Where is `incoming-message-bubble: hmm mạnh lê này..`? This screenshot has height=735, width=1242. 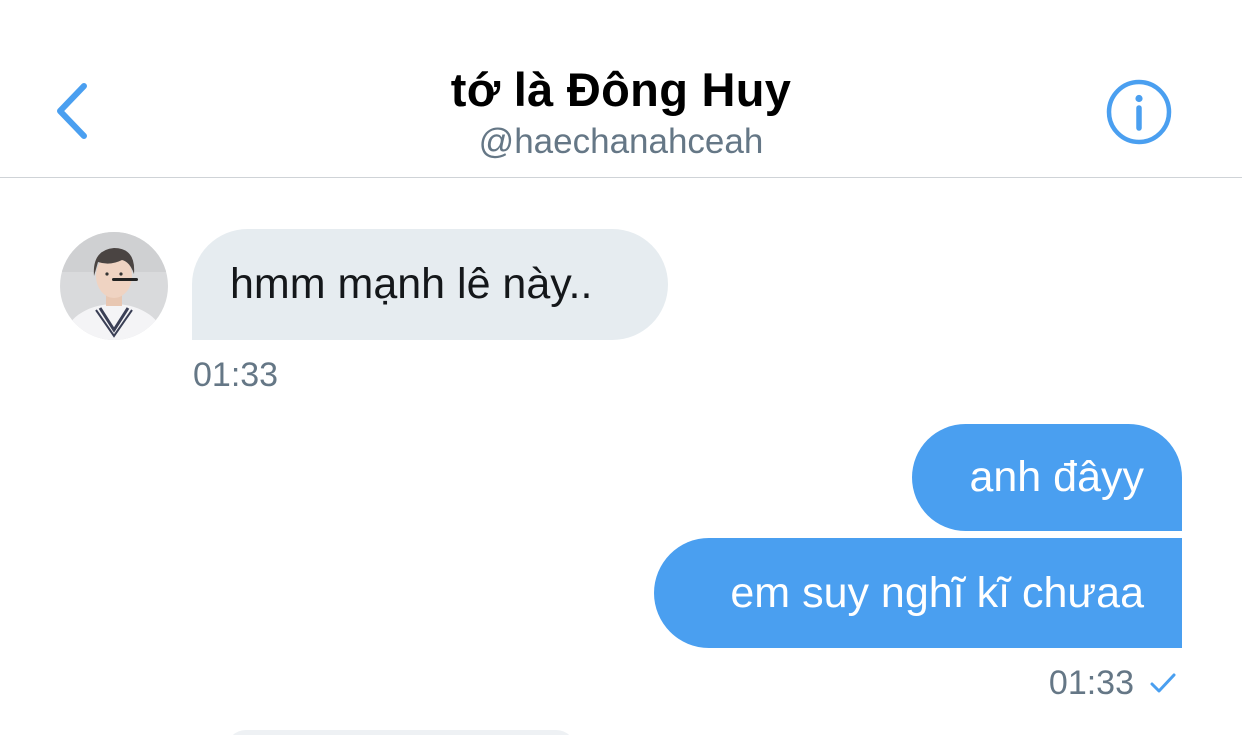 incoming-message-bubble: hmm mạnh lê này.. is located at coordinates (430, 284).